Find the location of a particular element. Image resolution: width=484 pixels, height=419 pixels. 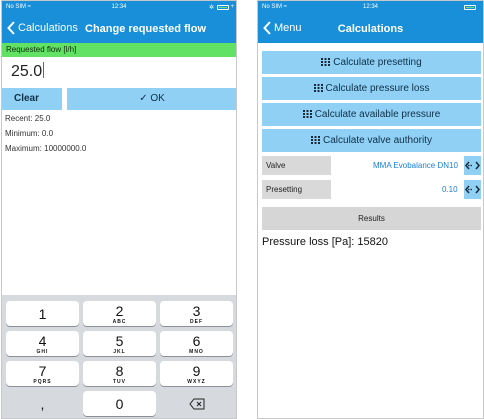

key-8: 8 TUV is located at coordinates (119, 373).